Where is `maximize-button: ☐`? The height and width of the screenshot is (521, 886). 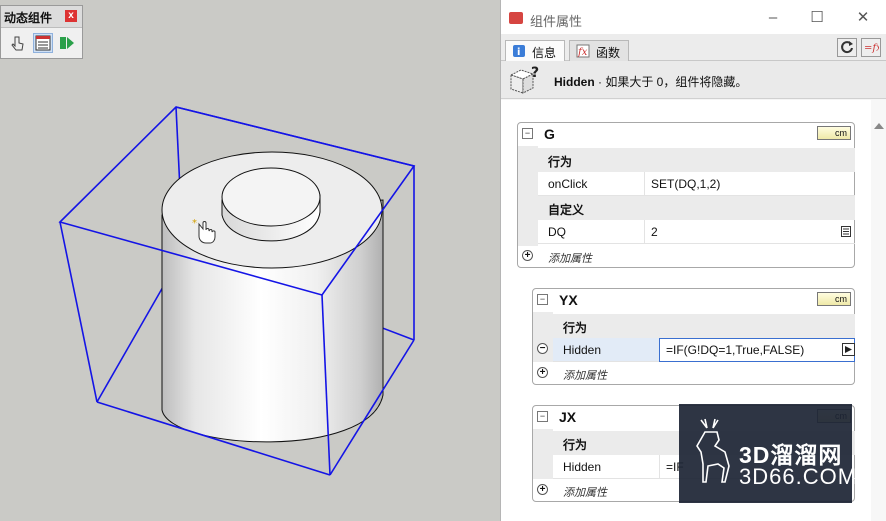 maximize-button: ☐ is located at coordinates (817, 18).